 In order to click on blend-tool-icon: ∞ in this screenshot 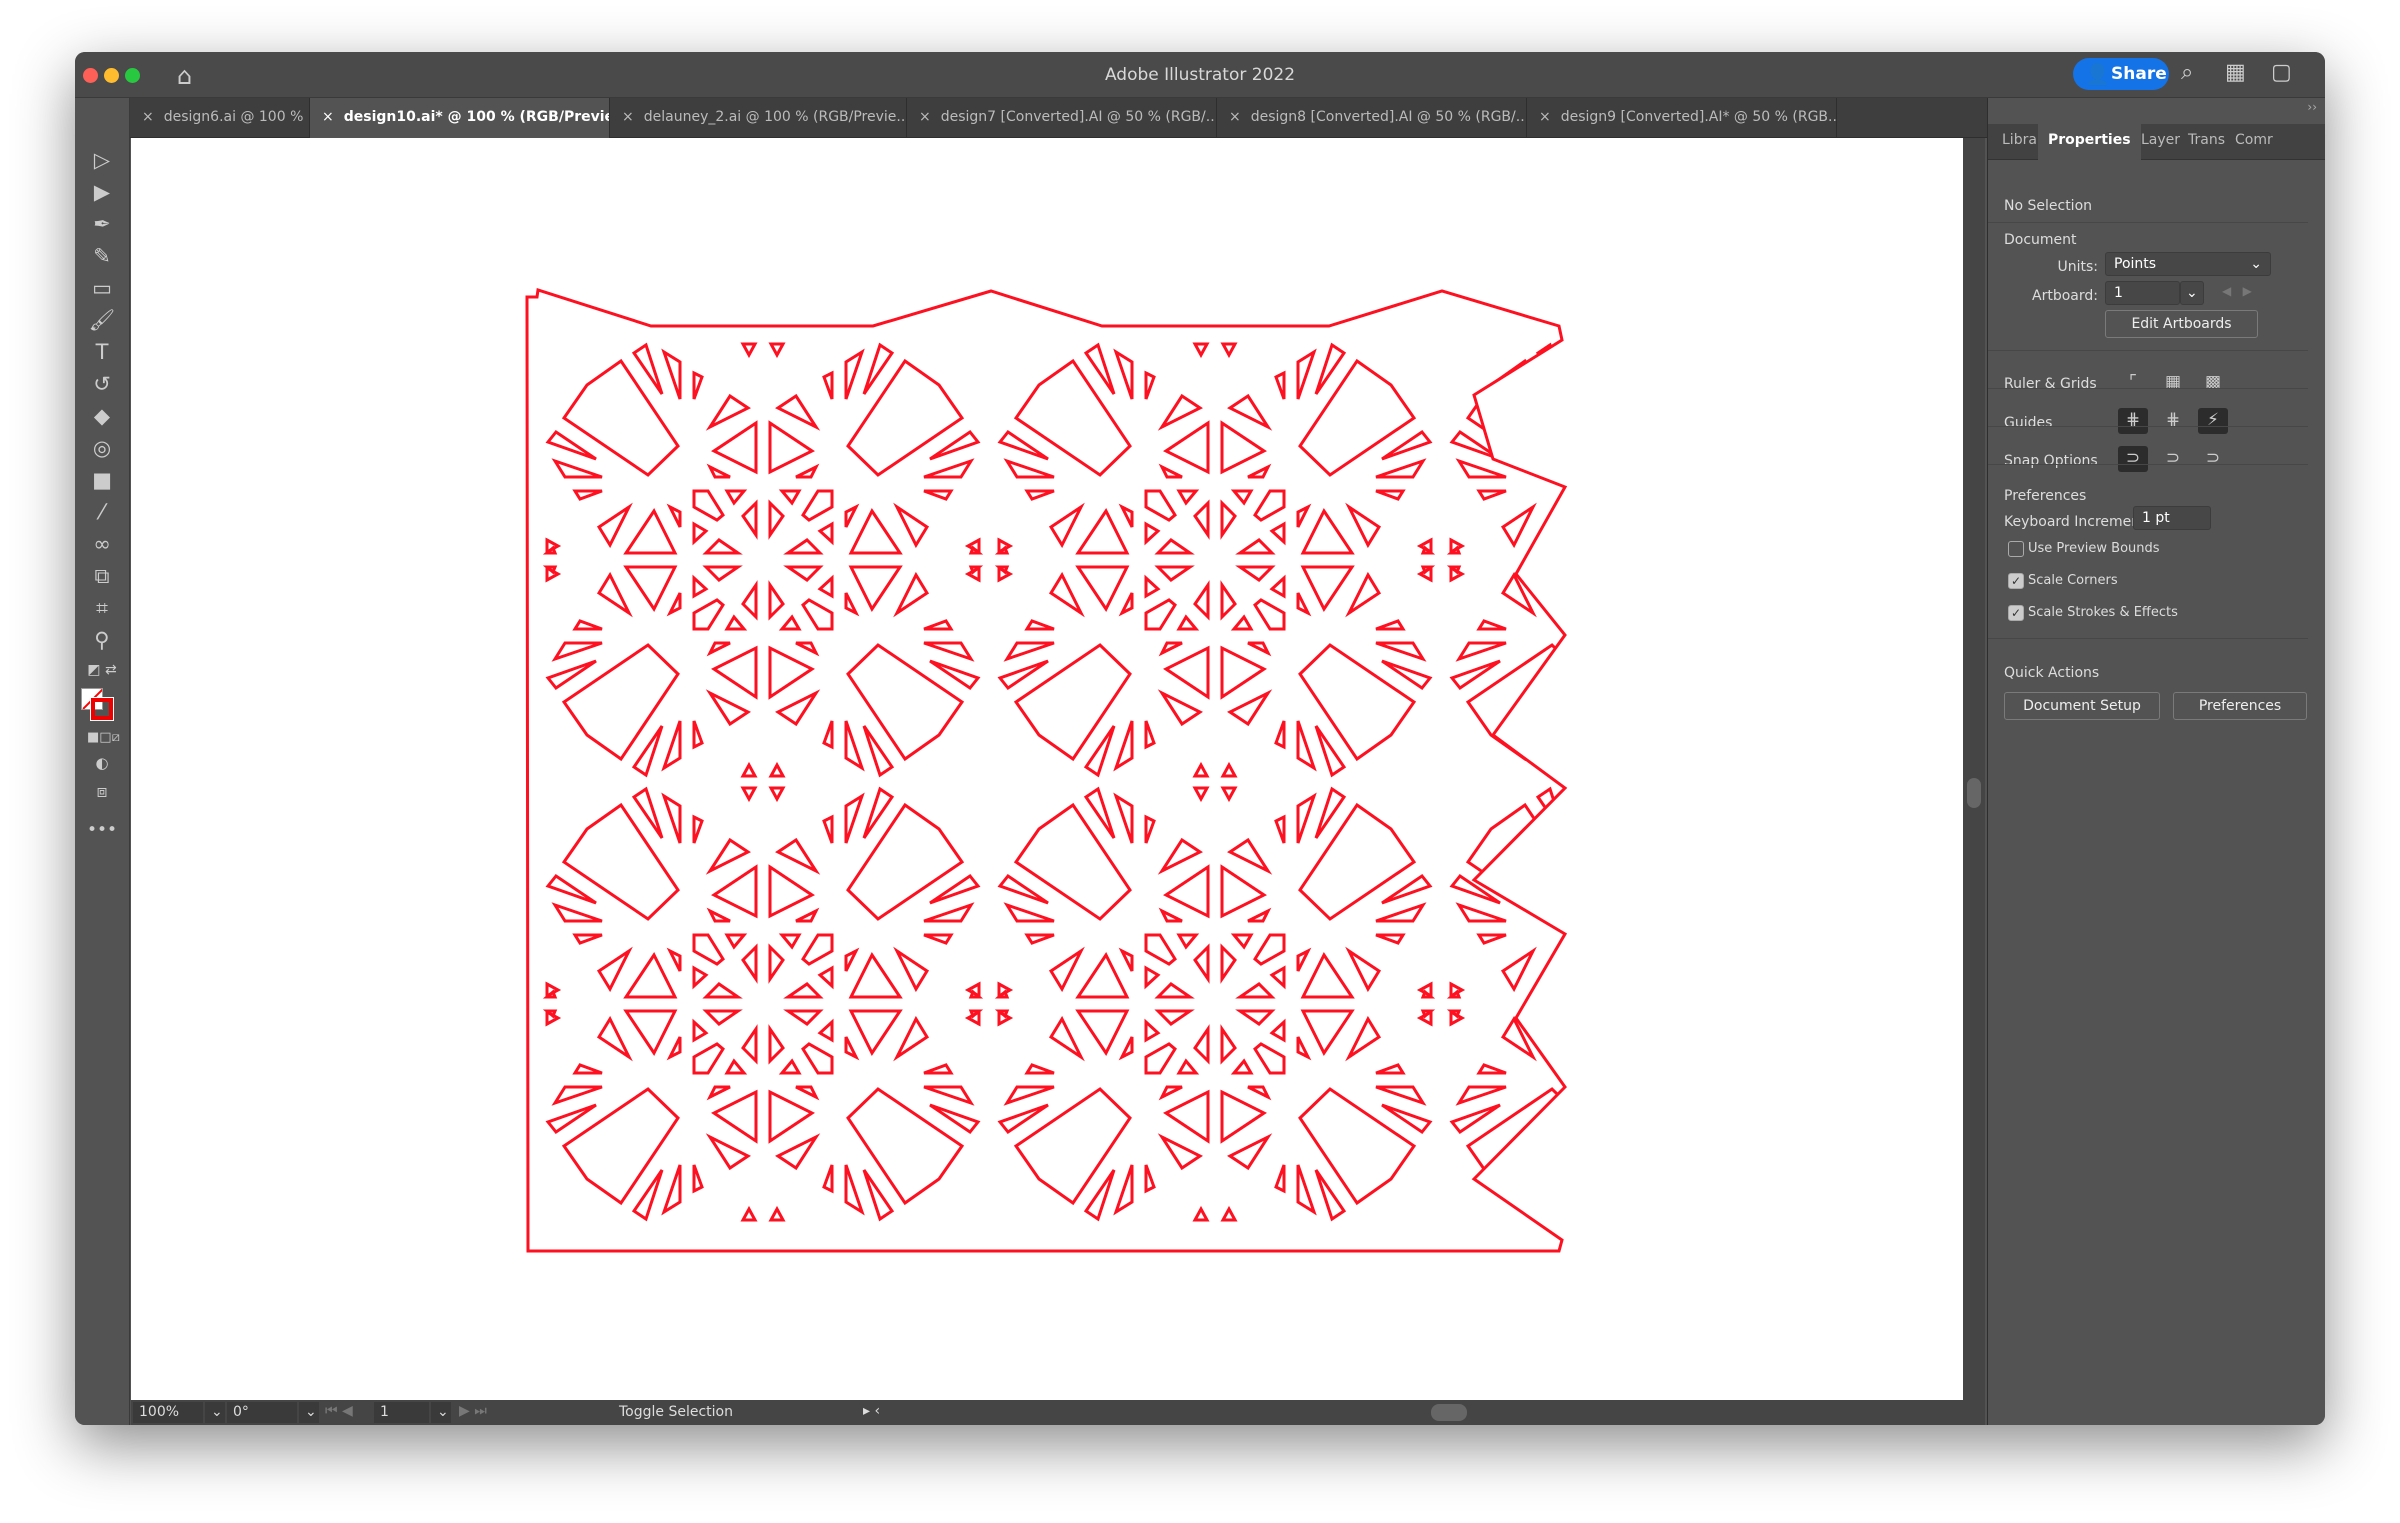, I will do `click(102, 546)`.